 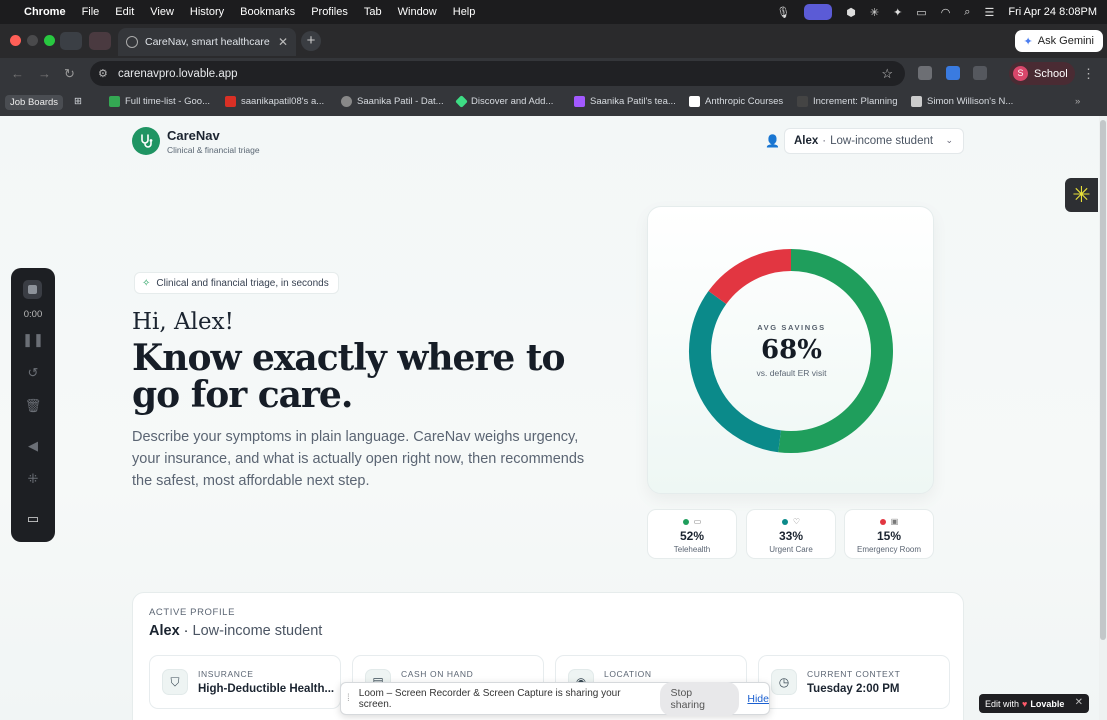 What do you see at coordinates (175, 682) in the screenshot?
I see `shield-icon: ⛉` at bounding box center [175, 682].